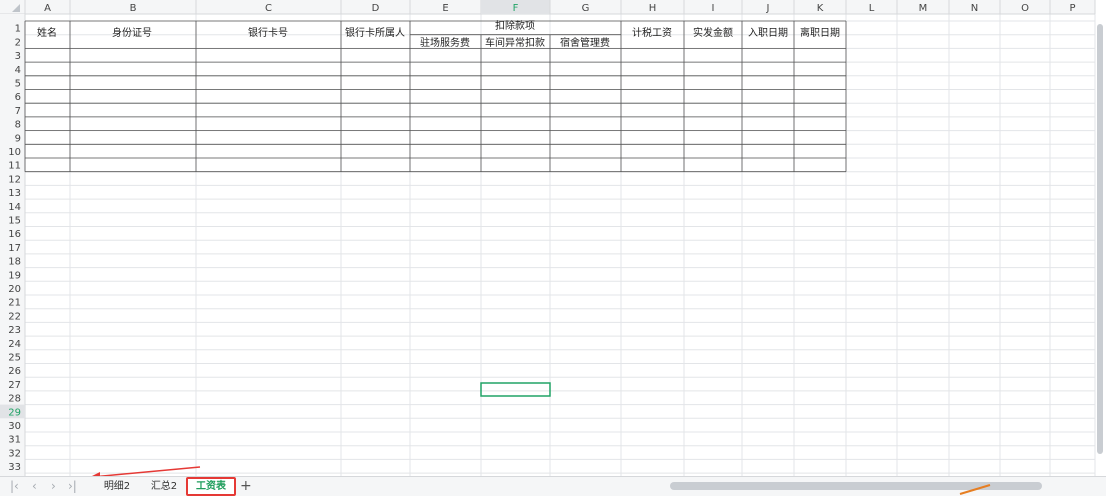 The image size is (1106, 496). Describe the element at coordinates (586, 8) in the screenshot. I see `column-header-g: G` at that location.